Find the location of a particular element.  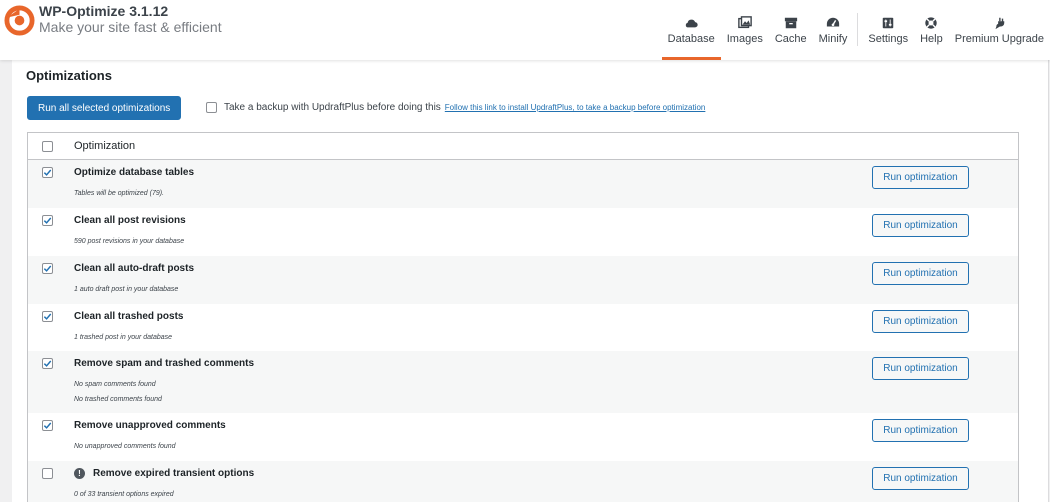

row-title: Optimize database tables is located at coordinates (134, 172).